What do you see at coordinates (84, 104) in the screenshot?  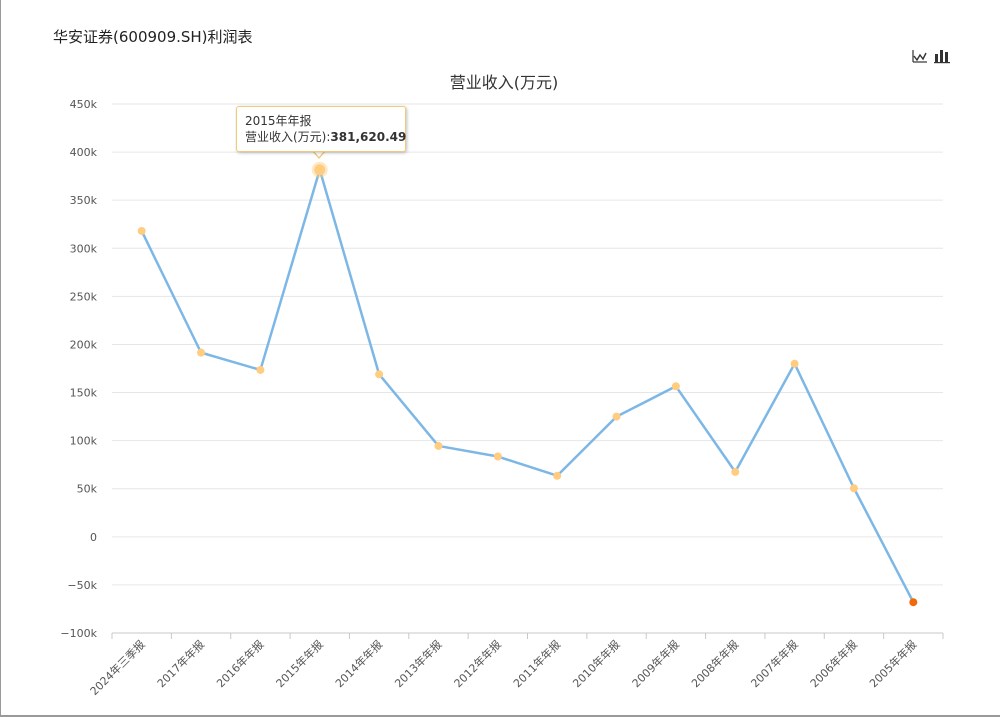 I see `y-tick-label: 450k` at bounding box center [84, 104].